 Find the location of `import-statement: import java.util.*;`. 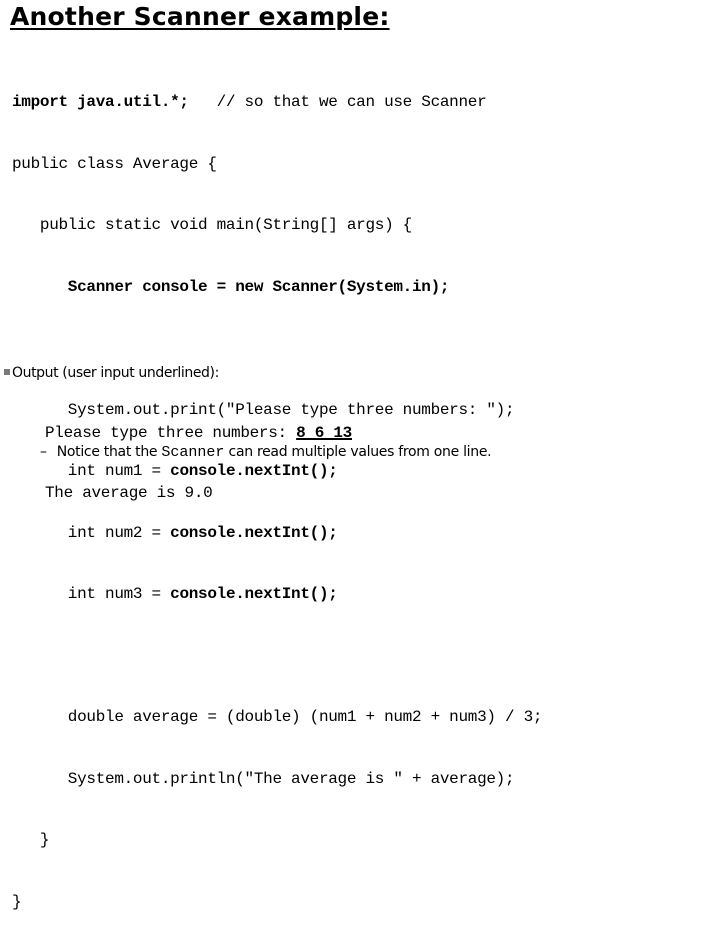

import-statement: import java.util.*; is located at coordinates (100, 102).